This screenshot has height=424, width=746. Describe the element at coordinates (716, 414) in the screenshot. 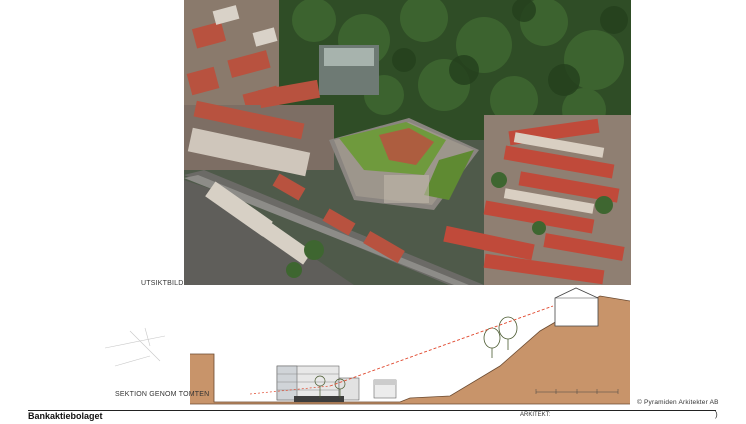

I see `corner-mark: )` at that location.